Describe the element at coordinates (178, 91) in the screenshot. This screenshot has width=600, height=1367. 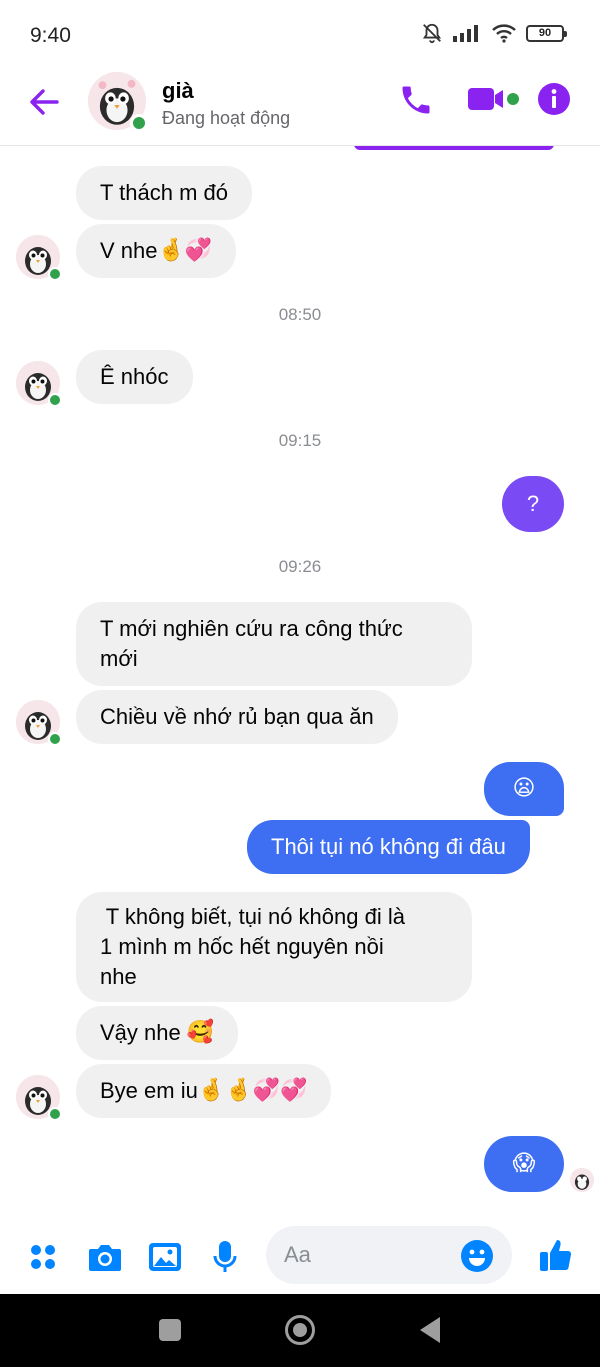
I see `contact-name: già` at that location.